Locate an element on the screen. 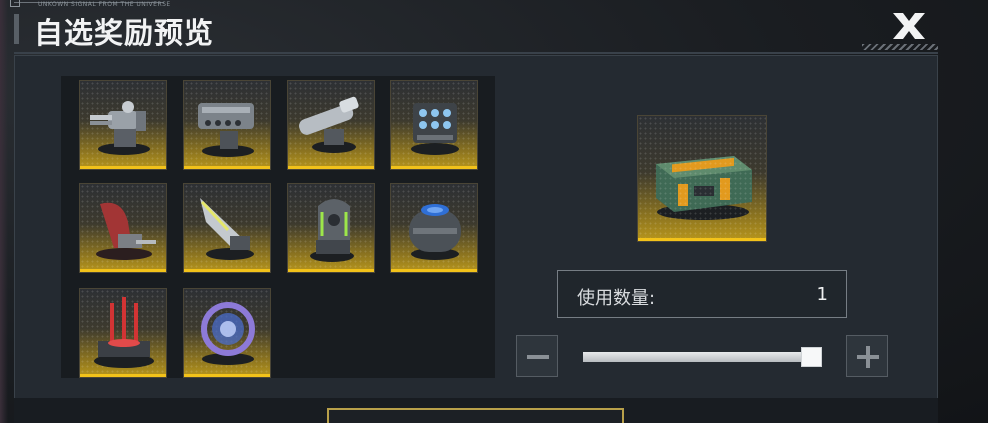 This screenshot has height=423, width=988. cluster-launcher-icon is located at coordinates (435, 129).